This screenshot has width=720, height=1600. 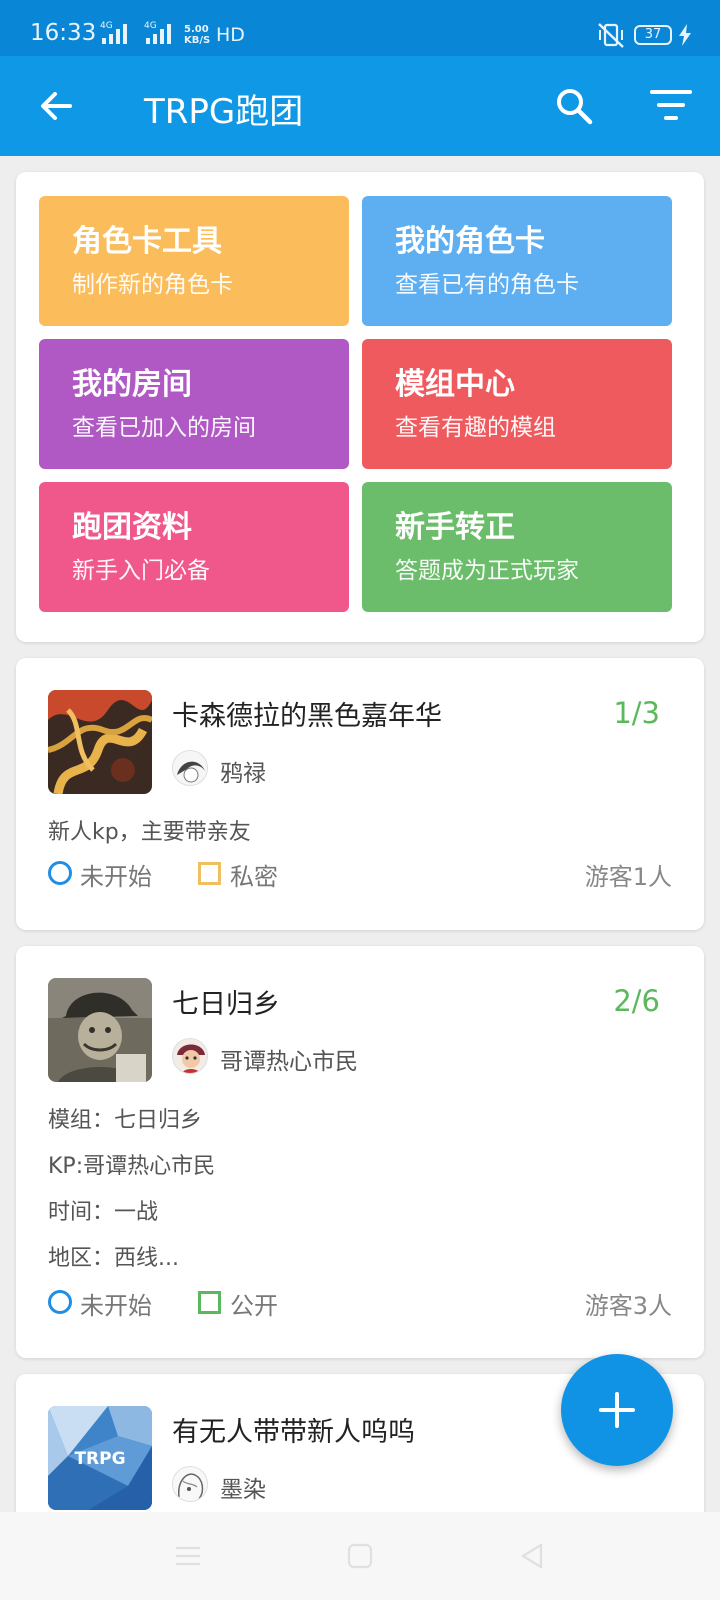 I want to click on tile-title: 跑团资料, so click(x=132, y=527).